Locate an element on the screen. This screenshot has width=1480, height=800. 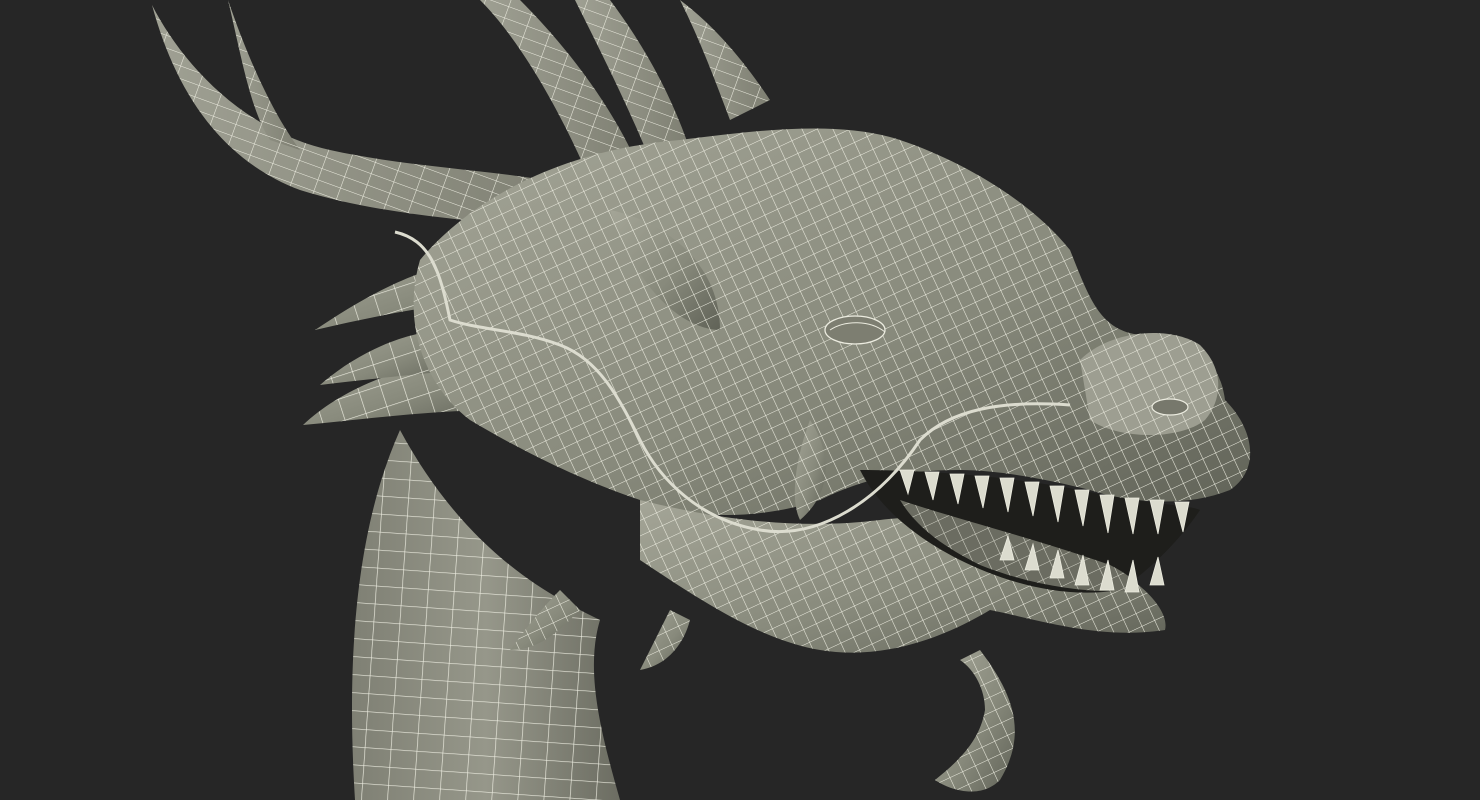
neck is located at coordinates (486, 615).